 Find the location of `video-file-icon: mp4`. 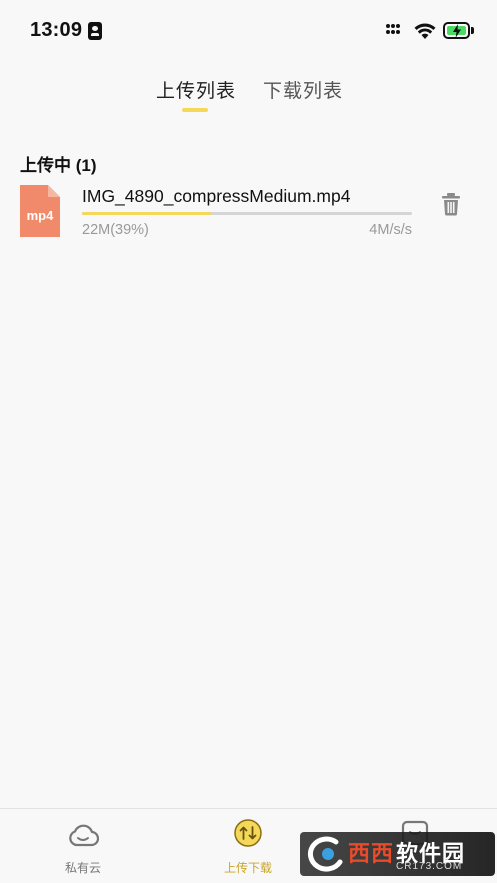

video-file-icon: mp4 is located at coordinates (40, 211).